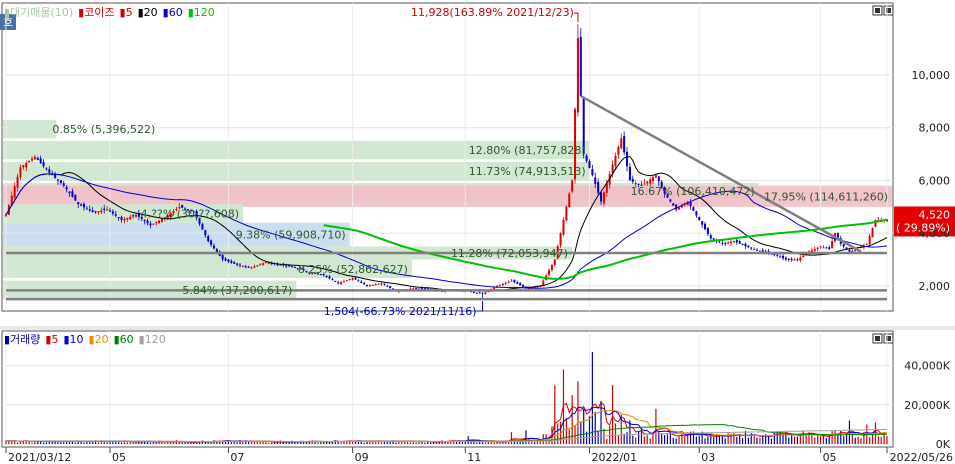 The width and height of the screenshot is (955, 464). Describe the element at coordinates (527, 150) in the screenshot. I see `supply-band-label: 12.80% (81,757,828)` at that location.